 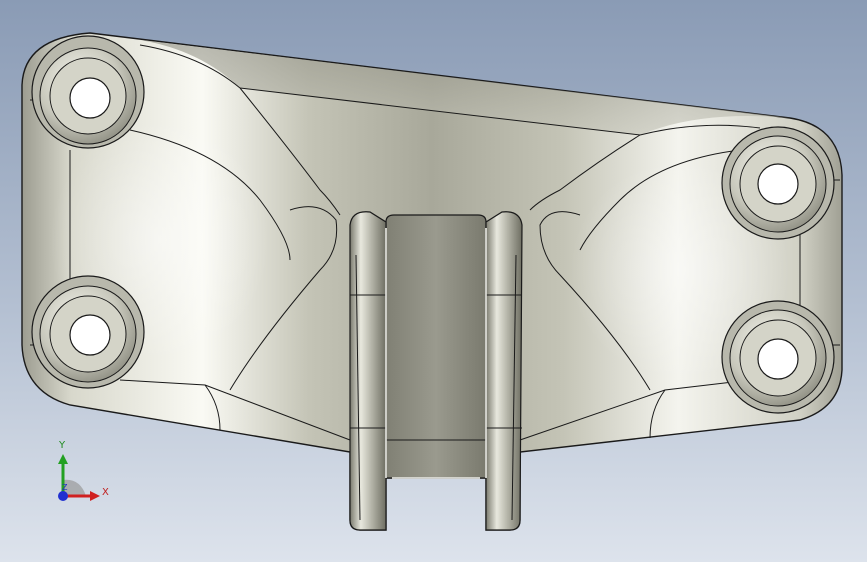 What do you see at coordinates (436, 346) in the screenshot?
I see `center-slot-recess` at bounding box center [436, 346].